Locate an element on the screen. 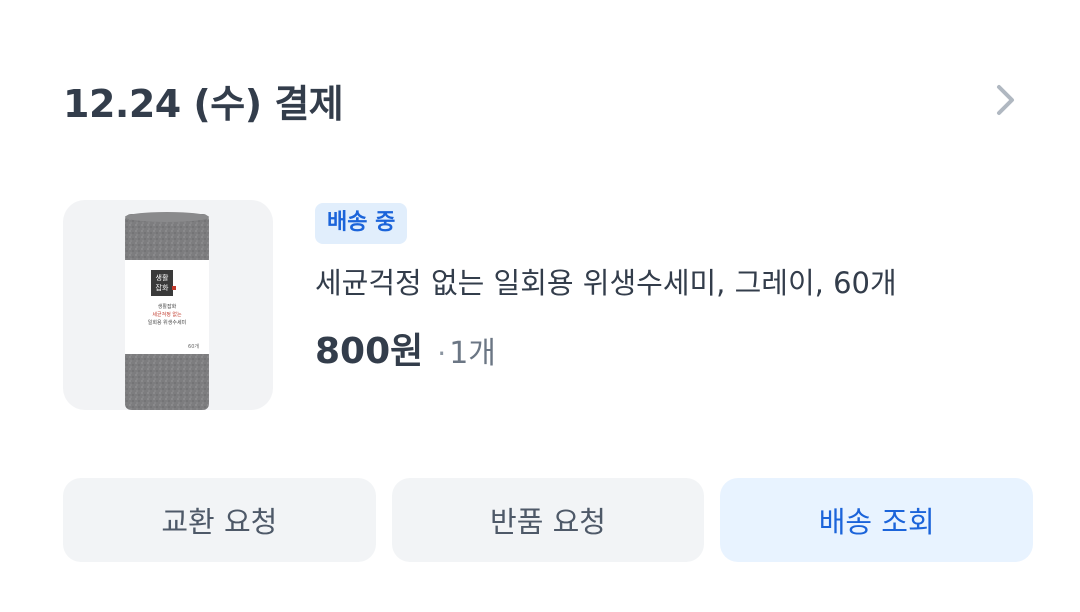 The width and height of the screenshot is (1080, 612). action-buttons: 교환 요청 반품 요청 배송 조회 is located at coordinates (548, 520).